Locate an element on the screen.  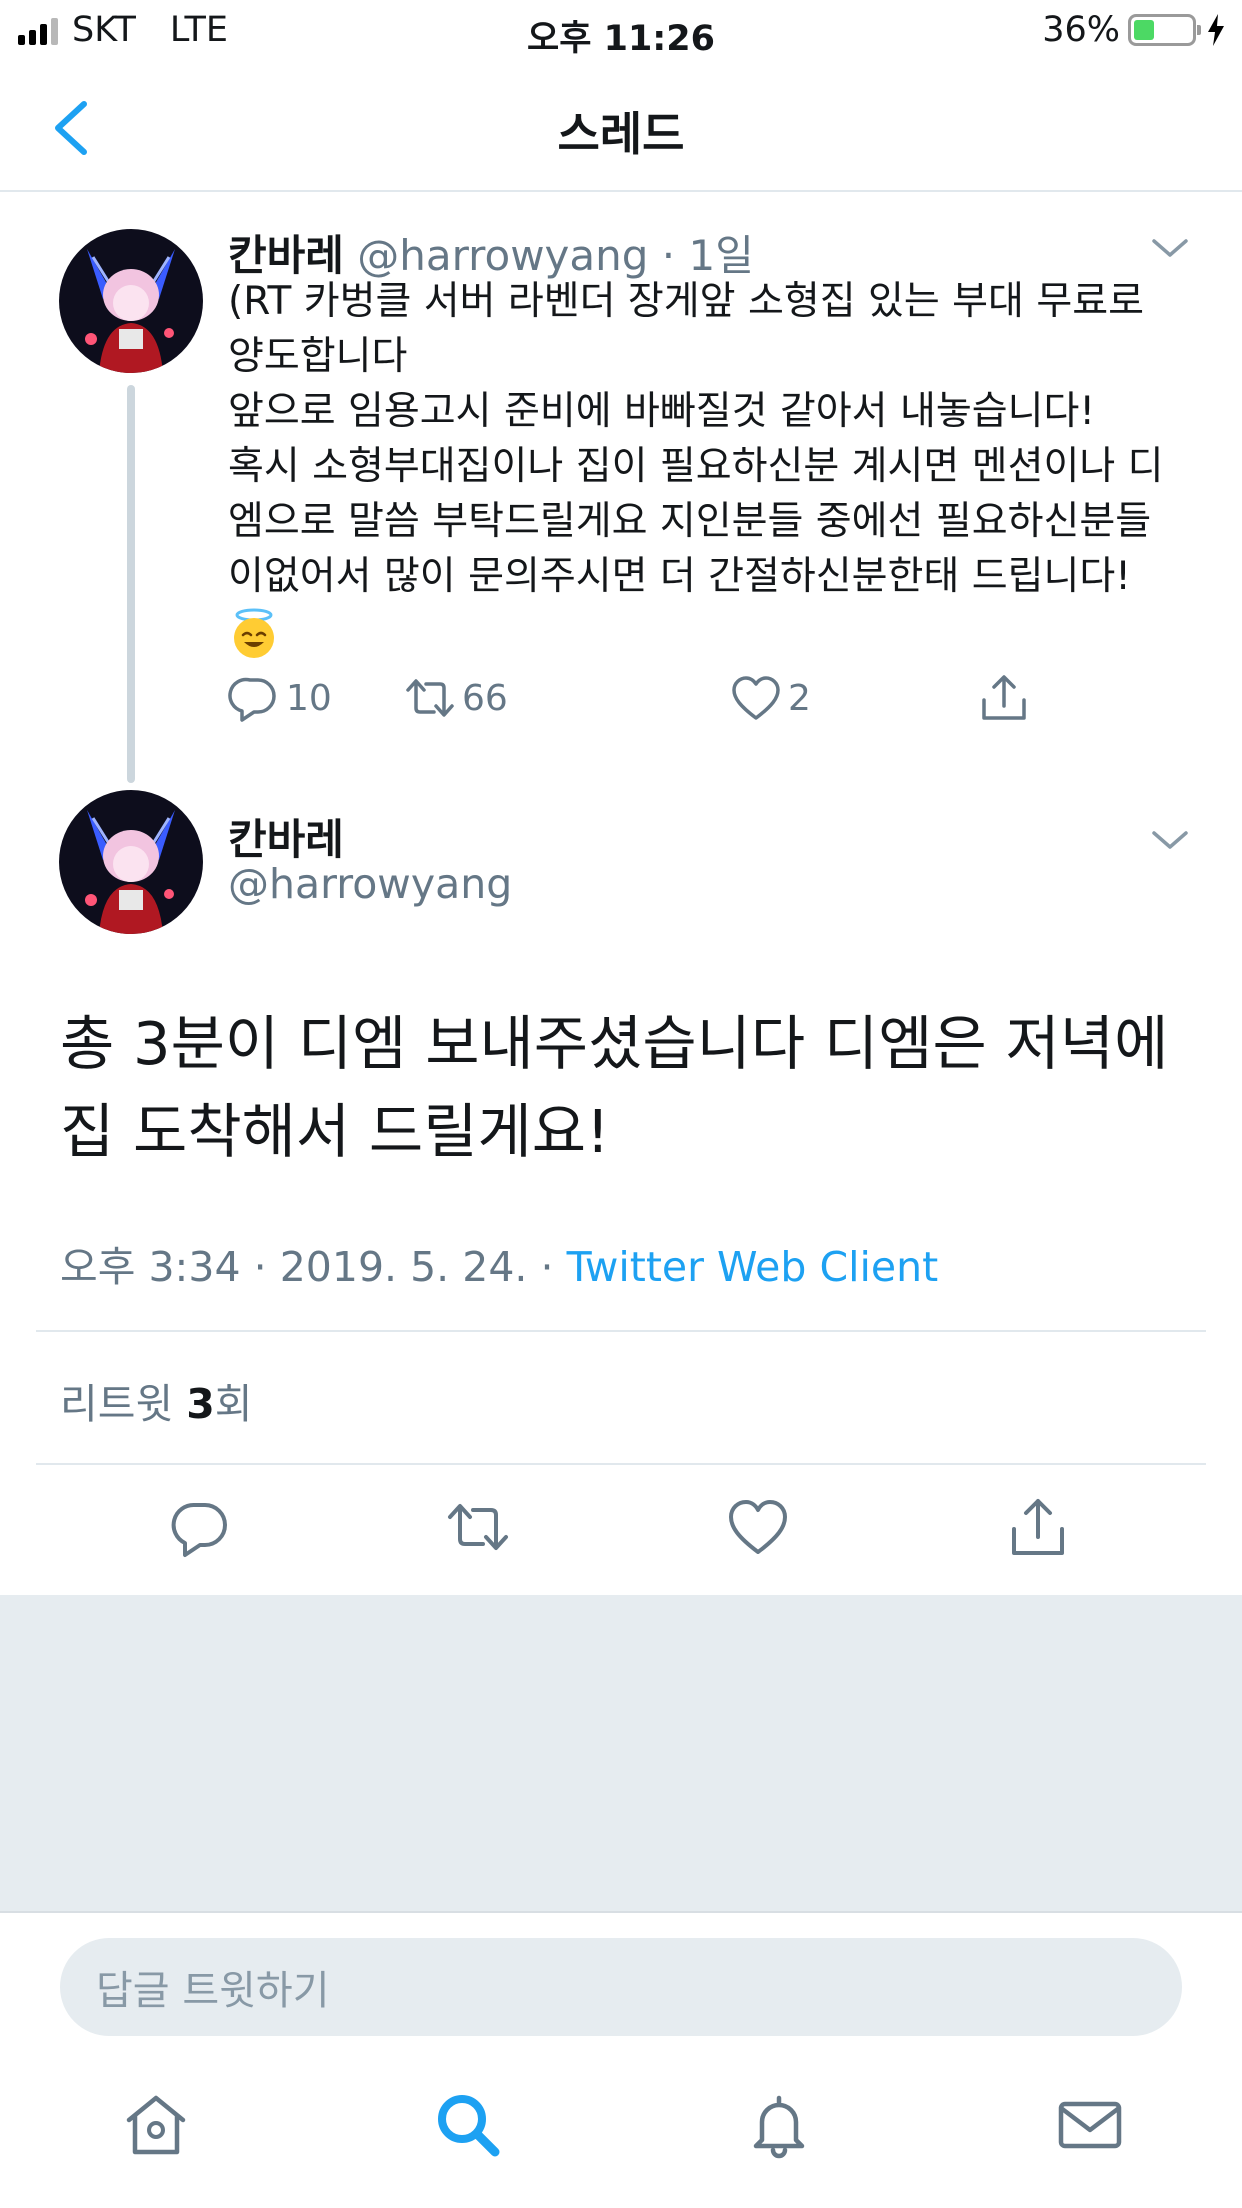
tweet-text-line: 엠으로 말씀 부탁드릴게요 지인분들 중에선 필요하신분들 is located at coordinates (690, 521).